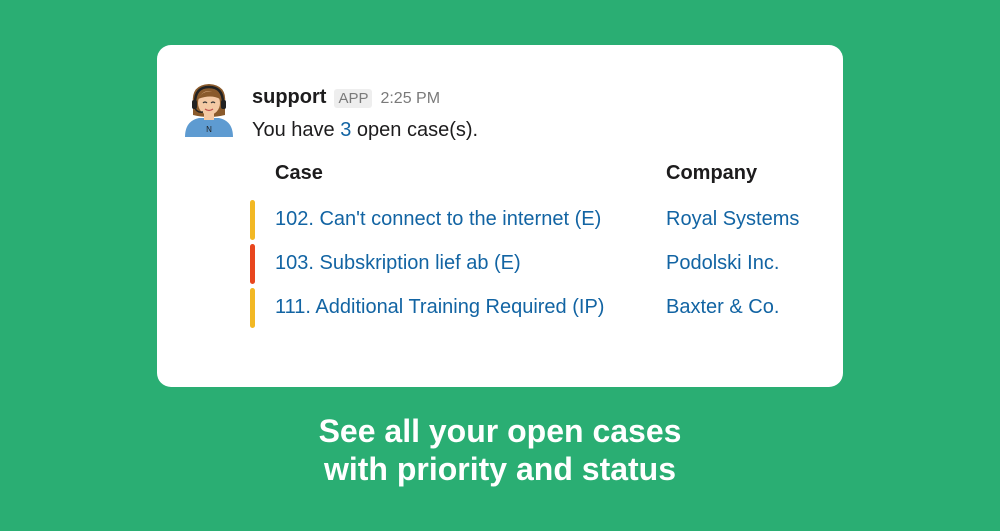 The height and width of the screenshot is (531, 1000). What do you see at coordinates (500, 431) in the screenshot?
I see `caption-line-1: See all your open cases` at bounding box center [500, 431].